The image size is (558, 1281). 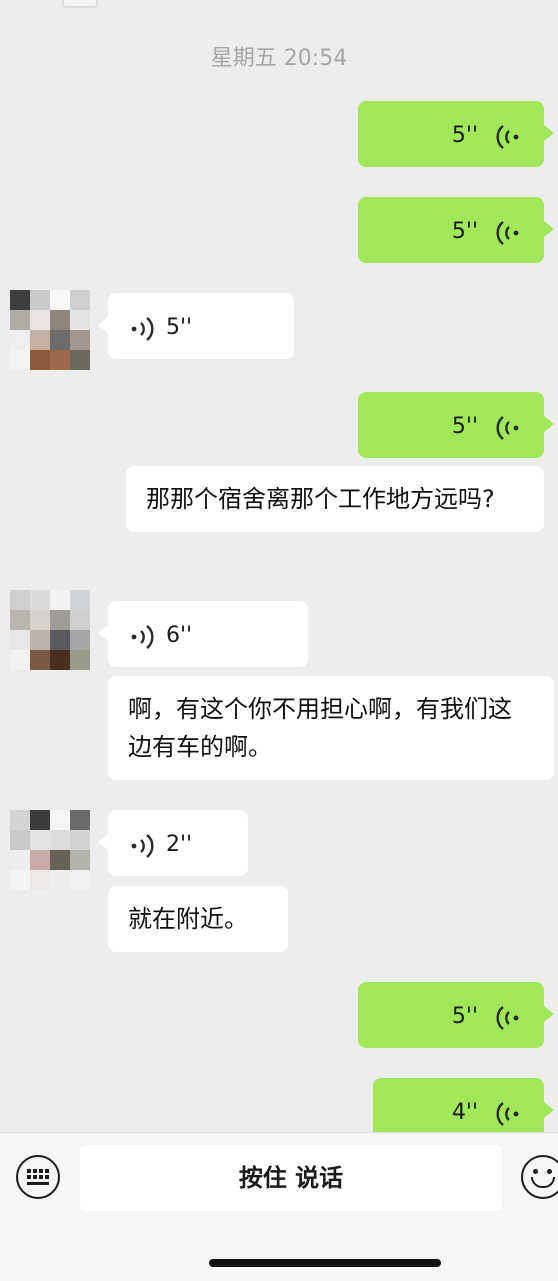 I want to click on voice-duration: 4'', so click(x=464, y=1112).